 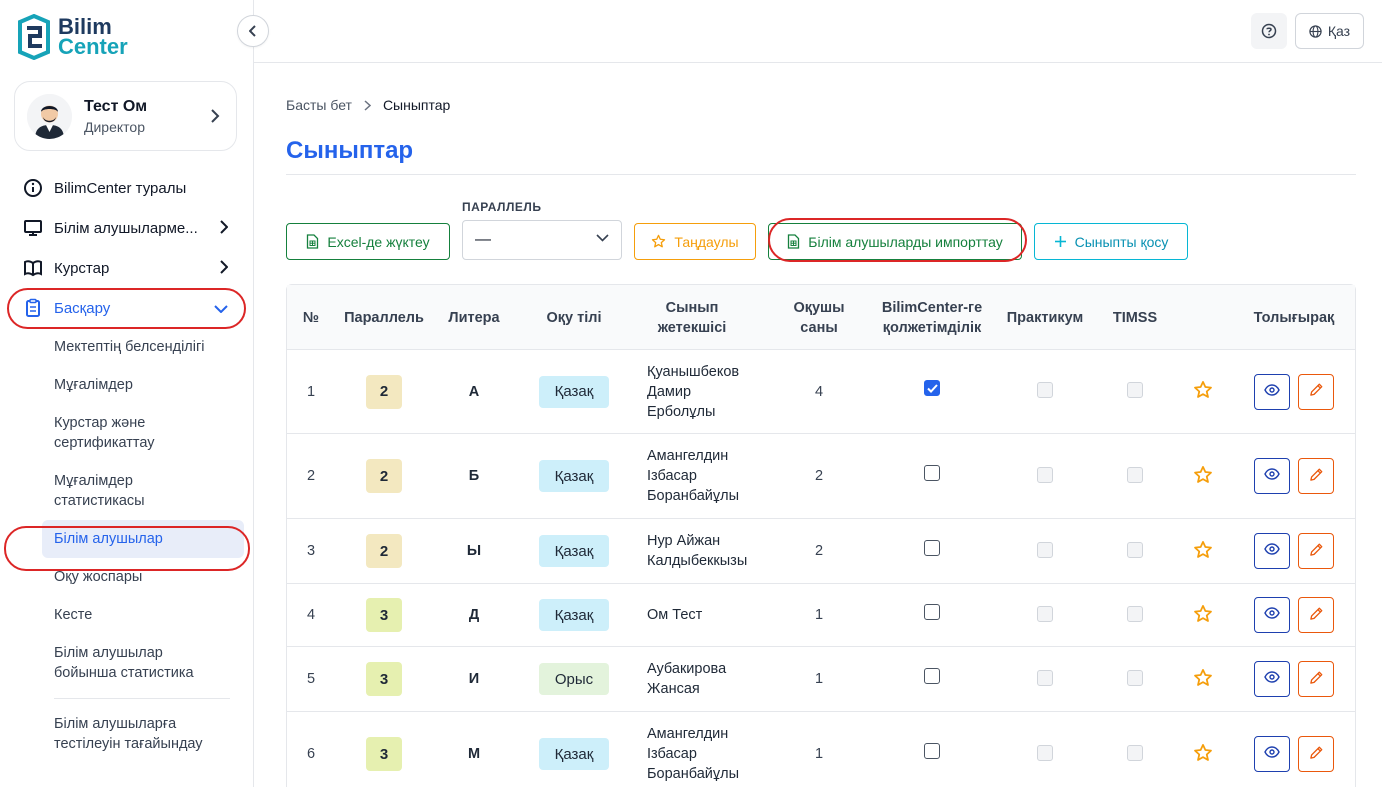 I want to click on sidebar-subitem-courses-cert: Курстар және сертификаттау, so click(x=119, y=433).